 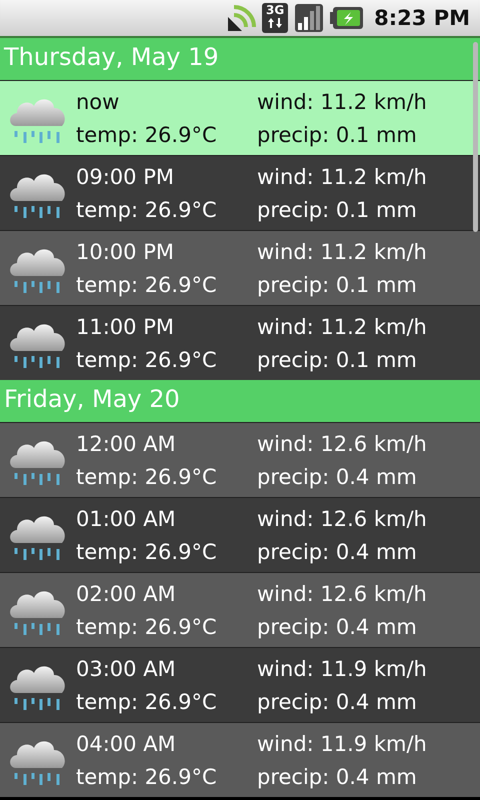 I want to click on forecast-row: 10:00 PM wind: 11.2 km/h temp: 26.9°C precip: 0.1 mm, so click(x=240, y=267).